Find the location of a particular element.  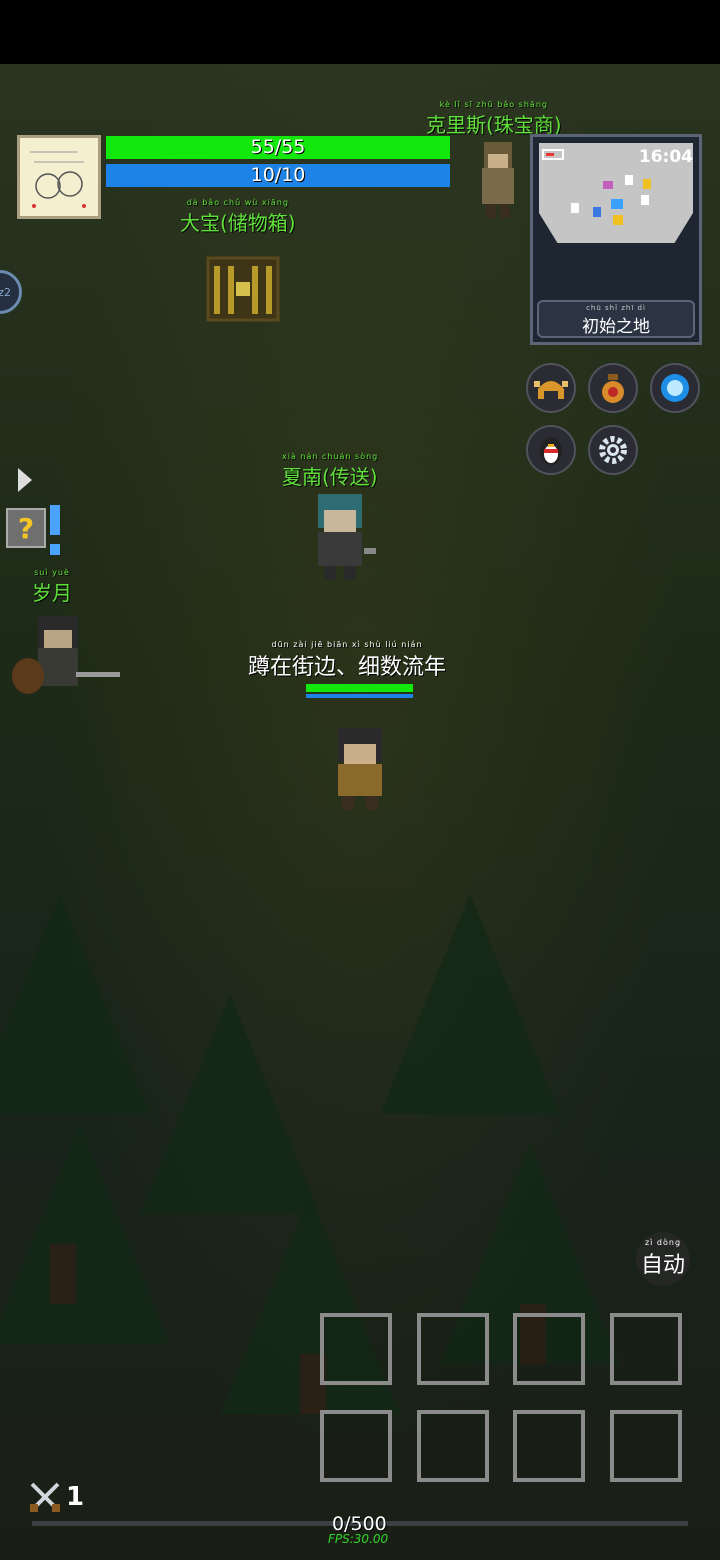

player-mp-text: 10/10 is located at coordinates (278, 175).